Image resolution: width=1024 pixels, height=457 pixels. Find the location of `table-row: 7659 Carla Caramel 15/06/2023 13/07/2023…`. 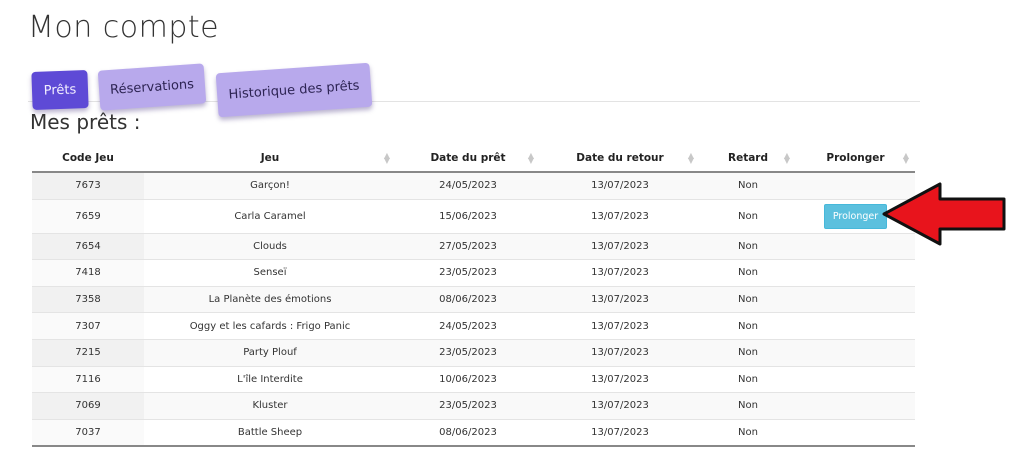

table-row: 7659 Carla Caramel 15/06/2023 13/07/2023… is located at coordinates (473, 216).